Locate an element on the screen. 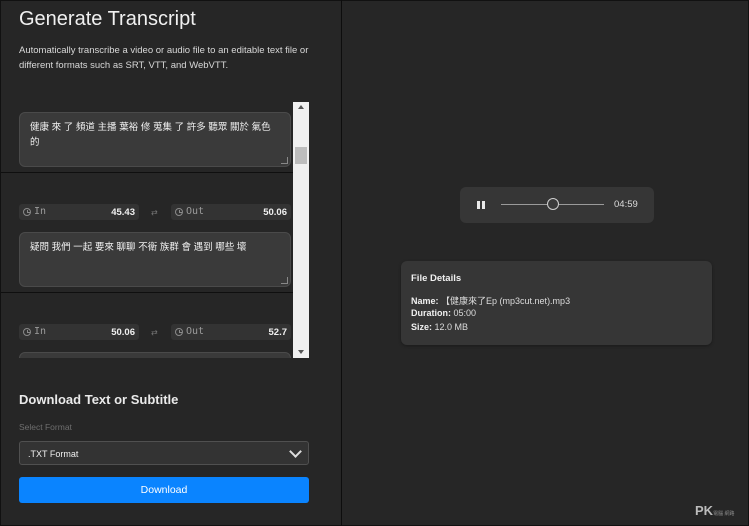 The width and height of the screenshot is (749, 526). segment-list-scrollbar is located at coordinates (301, 230).